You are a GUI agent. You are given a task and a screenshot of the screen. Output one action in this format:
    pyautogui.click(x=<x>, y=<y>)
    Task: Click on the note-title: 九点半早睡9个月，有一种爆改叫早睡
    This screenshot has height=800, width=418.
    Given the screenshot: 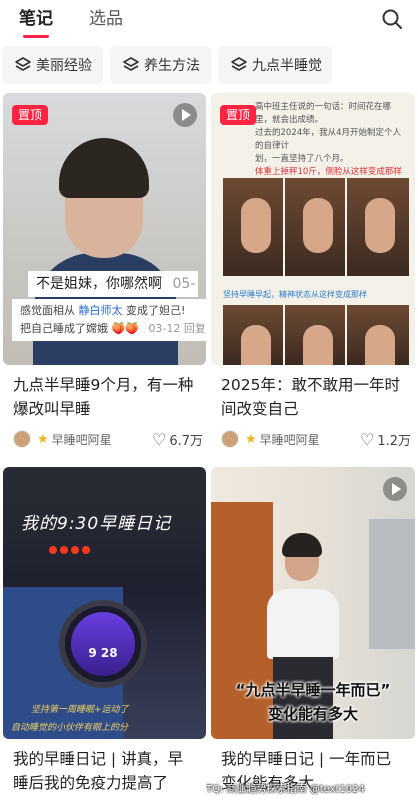 What is the action you would take?
    pyautogui.click(x=105, y=397)
    